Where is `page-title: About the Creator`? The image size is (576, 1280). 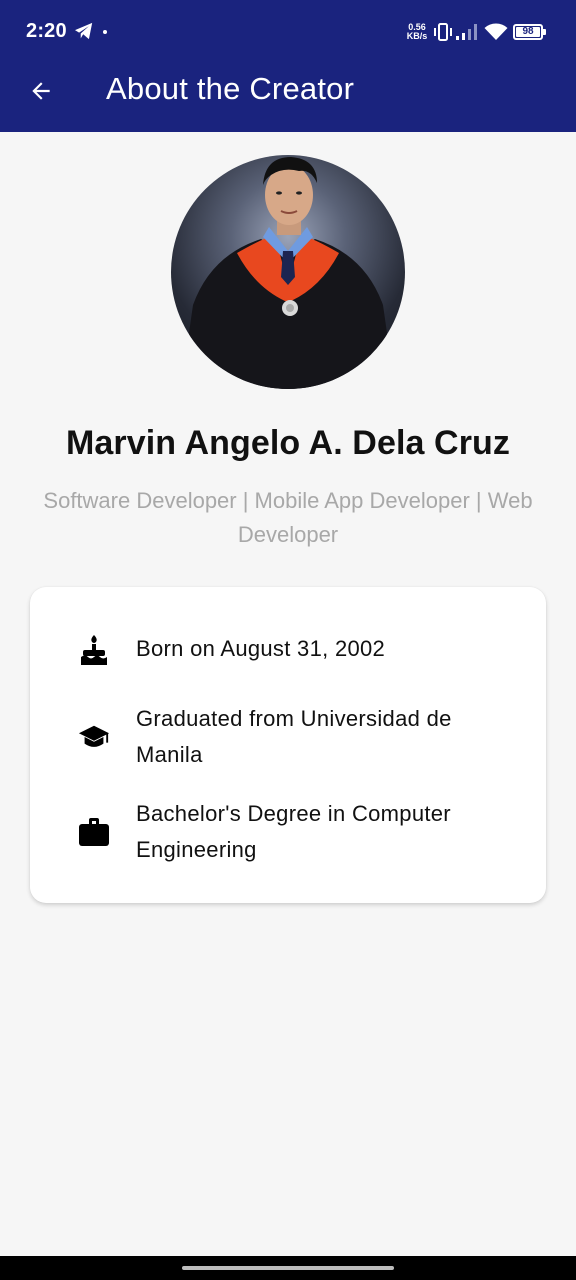 page-title: About the Creator is located at coordinates (230, 88).